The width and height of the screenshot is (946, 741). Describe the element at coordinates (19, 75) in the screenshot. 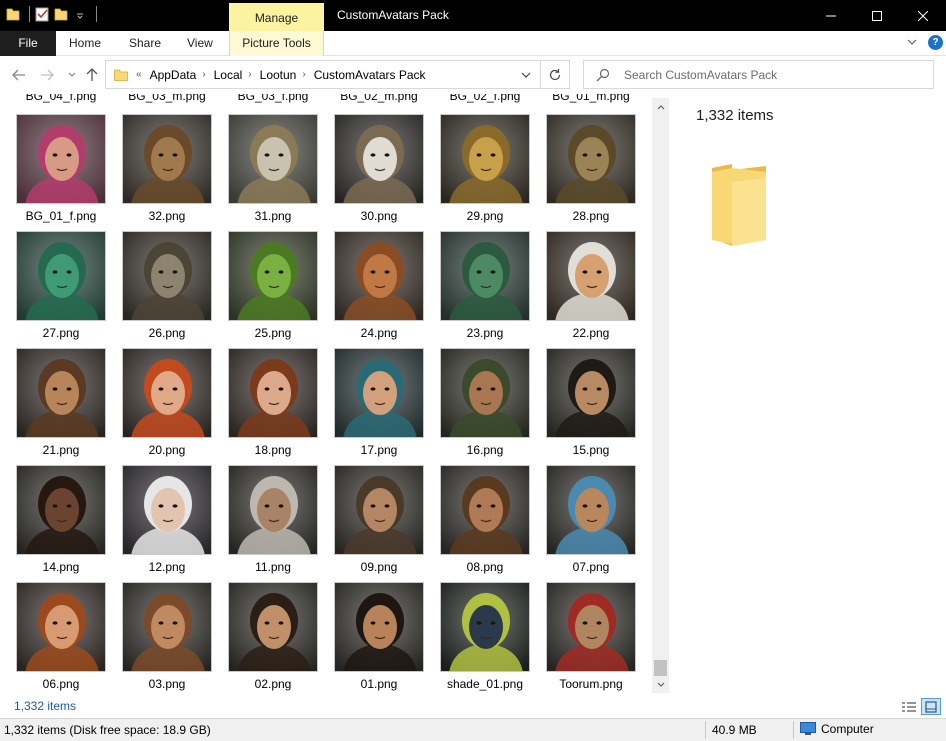

I see `back-button` at that location.